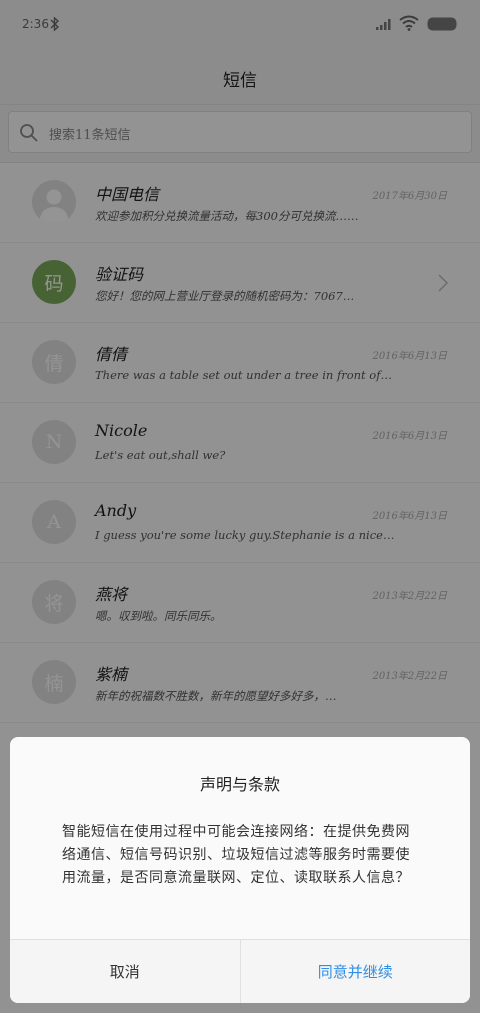 The height and width of the screenshot is (1013, 480). What do you see at coordinates (355, 971) in the screenshot?
I see `agree-continue-button: 同意并继续` at bounding box center [355, 971].